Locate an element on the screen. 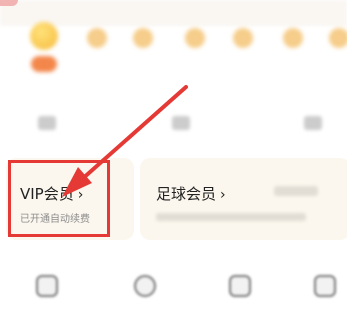  star-icon is located at coordinates (145, 286).